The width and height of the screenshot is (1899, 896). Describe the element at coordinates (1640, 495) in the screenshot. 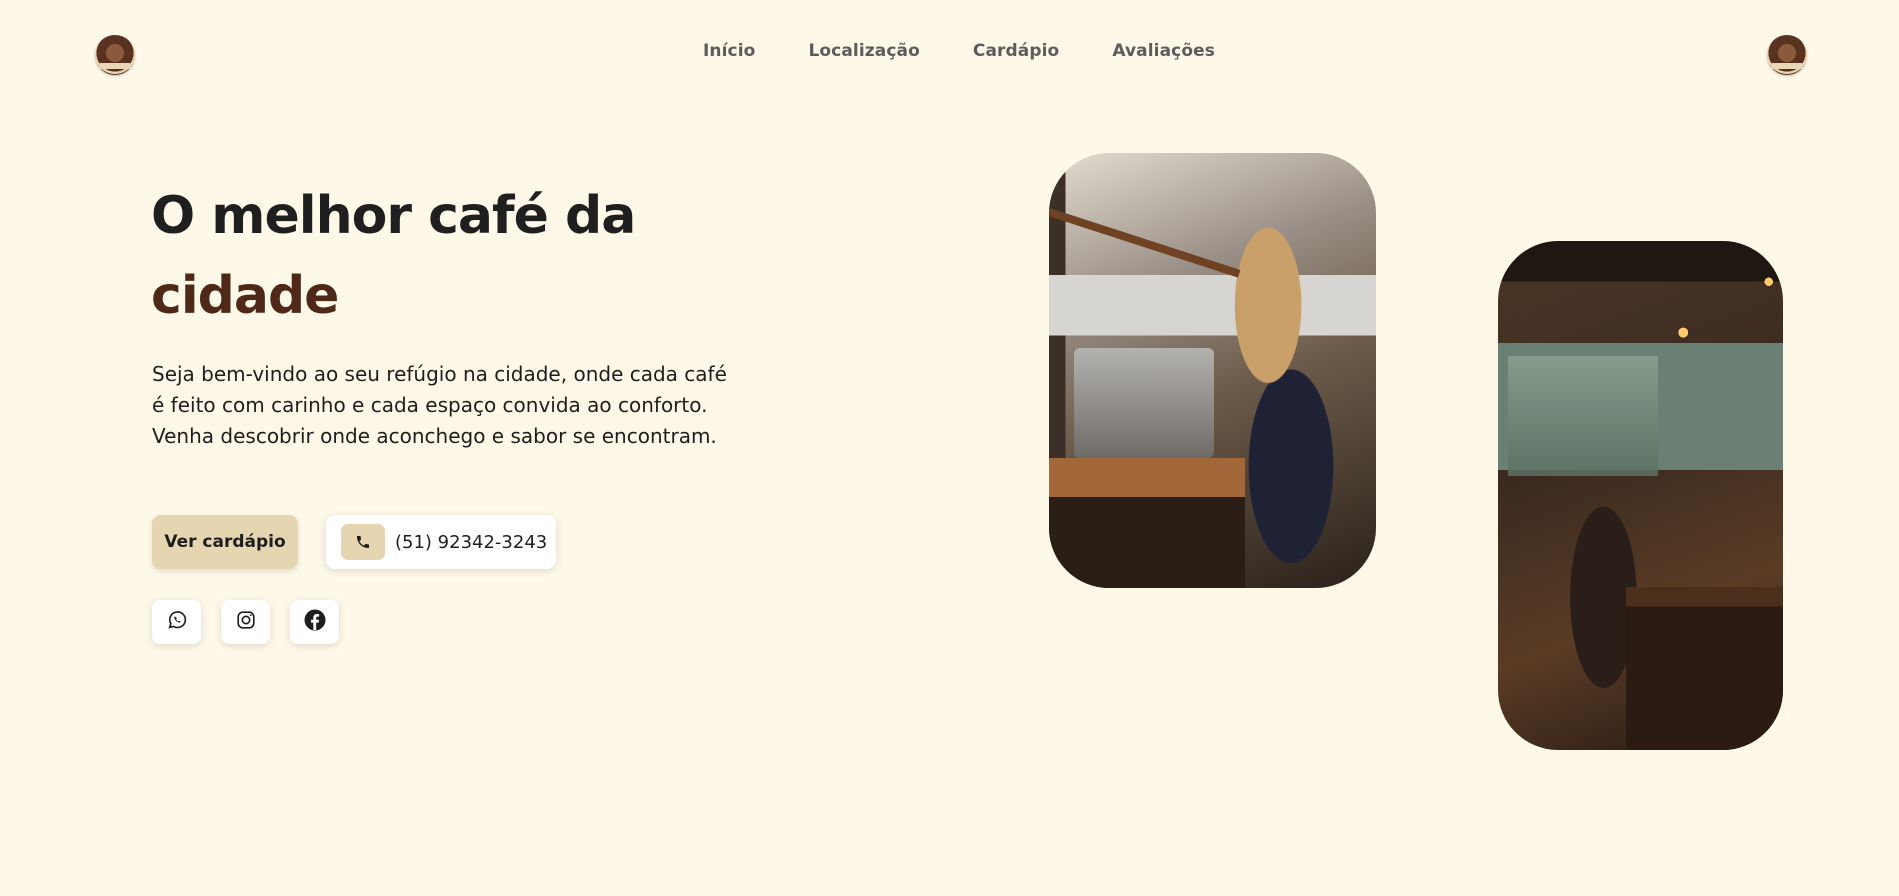

I see `cafe-interior-photo` at that location.